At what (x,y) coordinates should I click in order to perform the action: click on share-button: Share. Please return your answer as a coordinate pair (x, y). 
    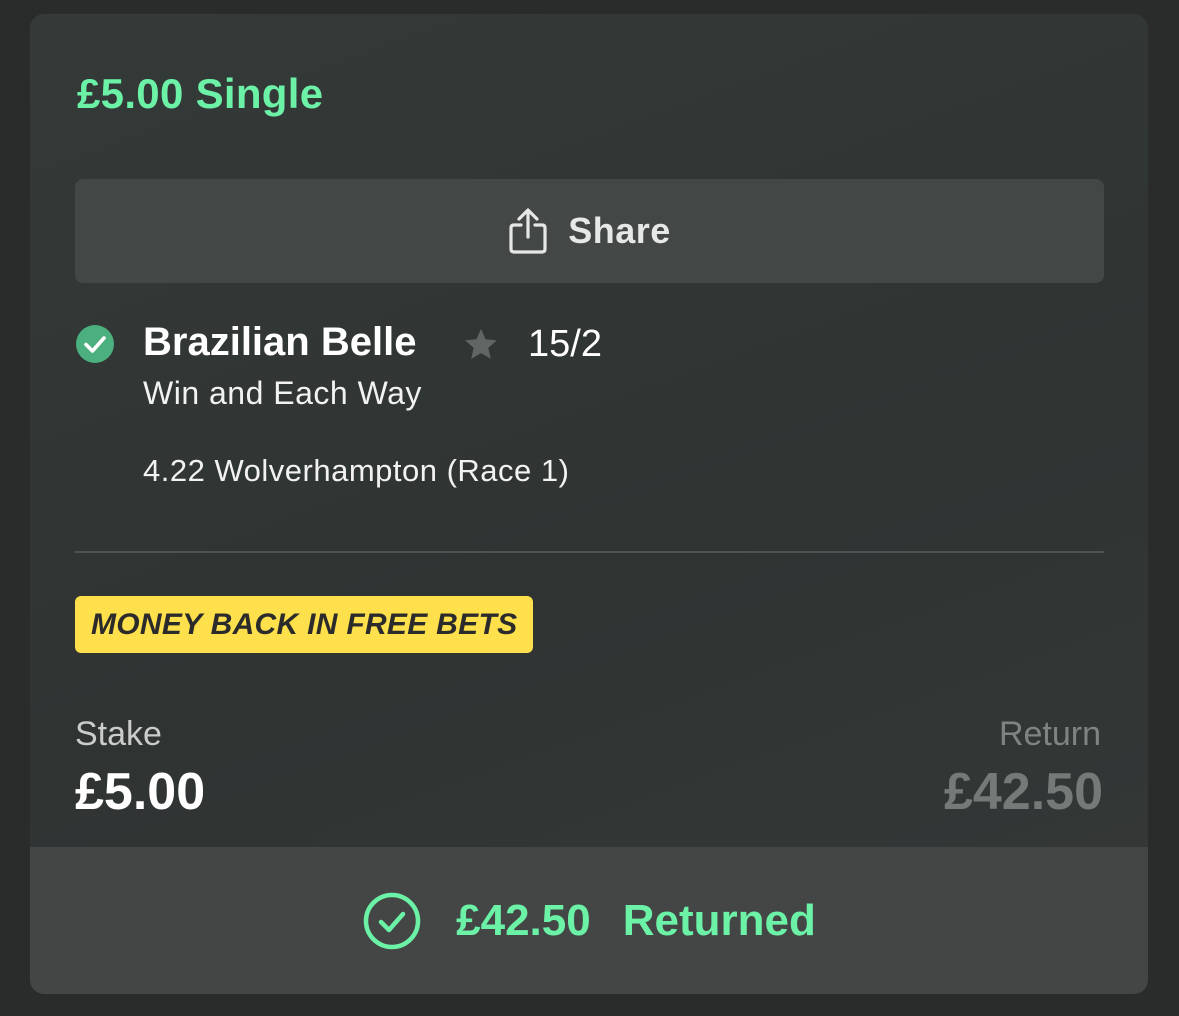
    Looking at the image, I should click on (589, 231).